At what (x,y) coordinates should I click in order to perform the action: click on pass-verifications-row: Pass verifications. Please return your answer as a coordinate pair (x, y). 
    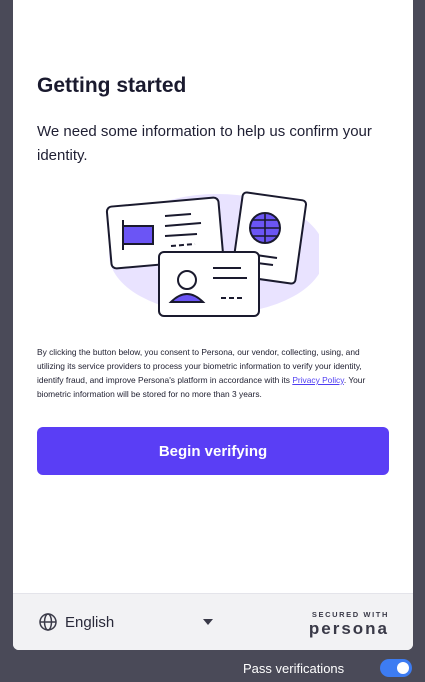
    Looking at the image, I should click on (328, 668).